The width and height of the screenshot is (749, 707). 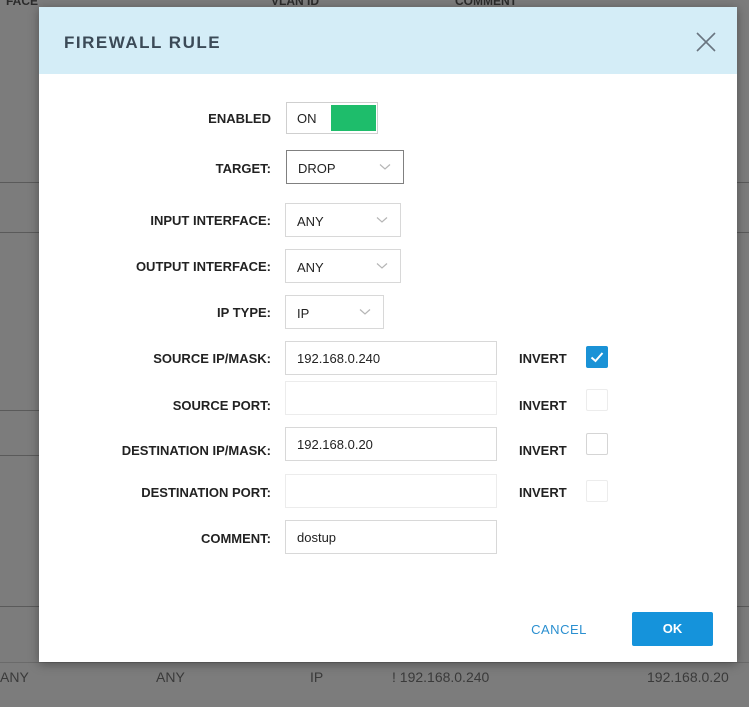 What do you see at coordinates (210, 220) in the screenshot?
I see `input-interface-label: INPUT INTERFACE:` at bounding box center [210, 220].